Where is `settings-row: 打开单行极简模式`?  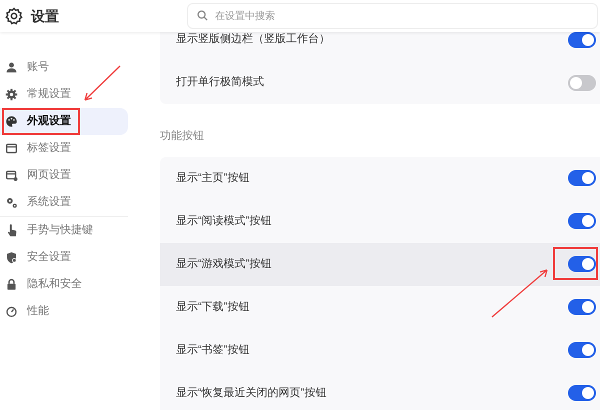 settings-row: 打开单行极简模式 is located at coordinates (380, 82).